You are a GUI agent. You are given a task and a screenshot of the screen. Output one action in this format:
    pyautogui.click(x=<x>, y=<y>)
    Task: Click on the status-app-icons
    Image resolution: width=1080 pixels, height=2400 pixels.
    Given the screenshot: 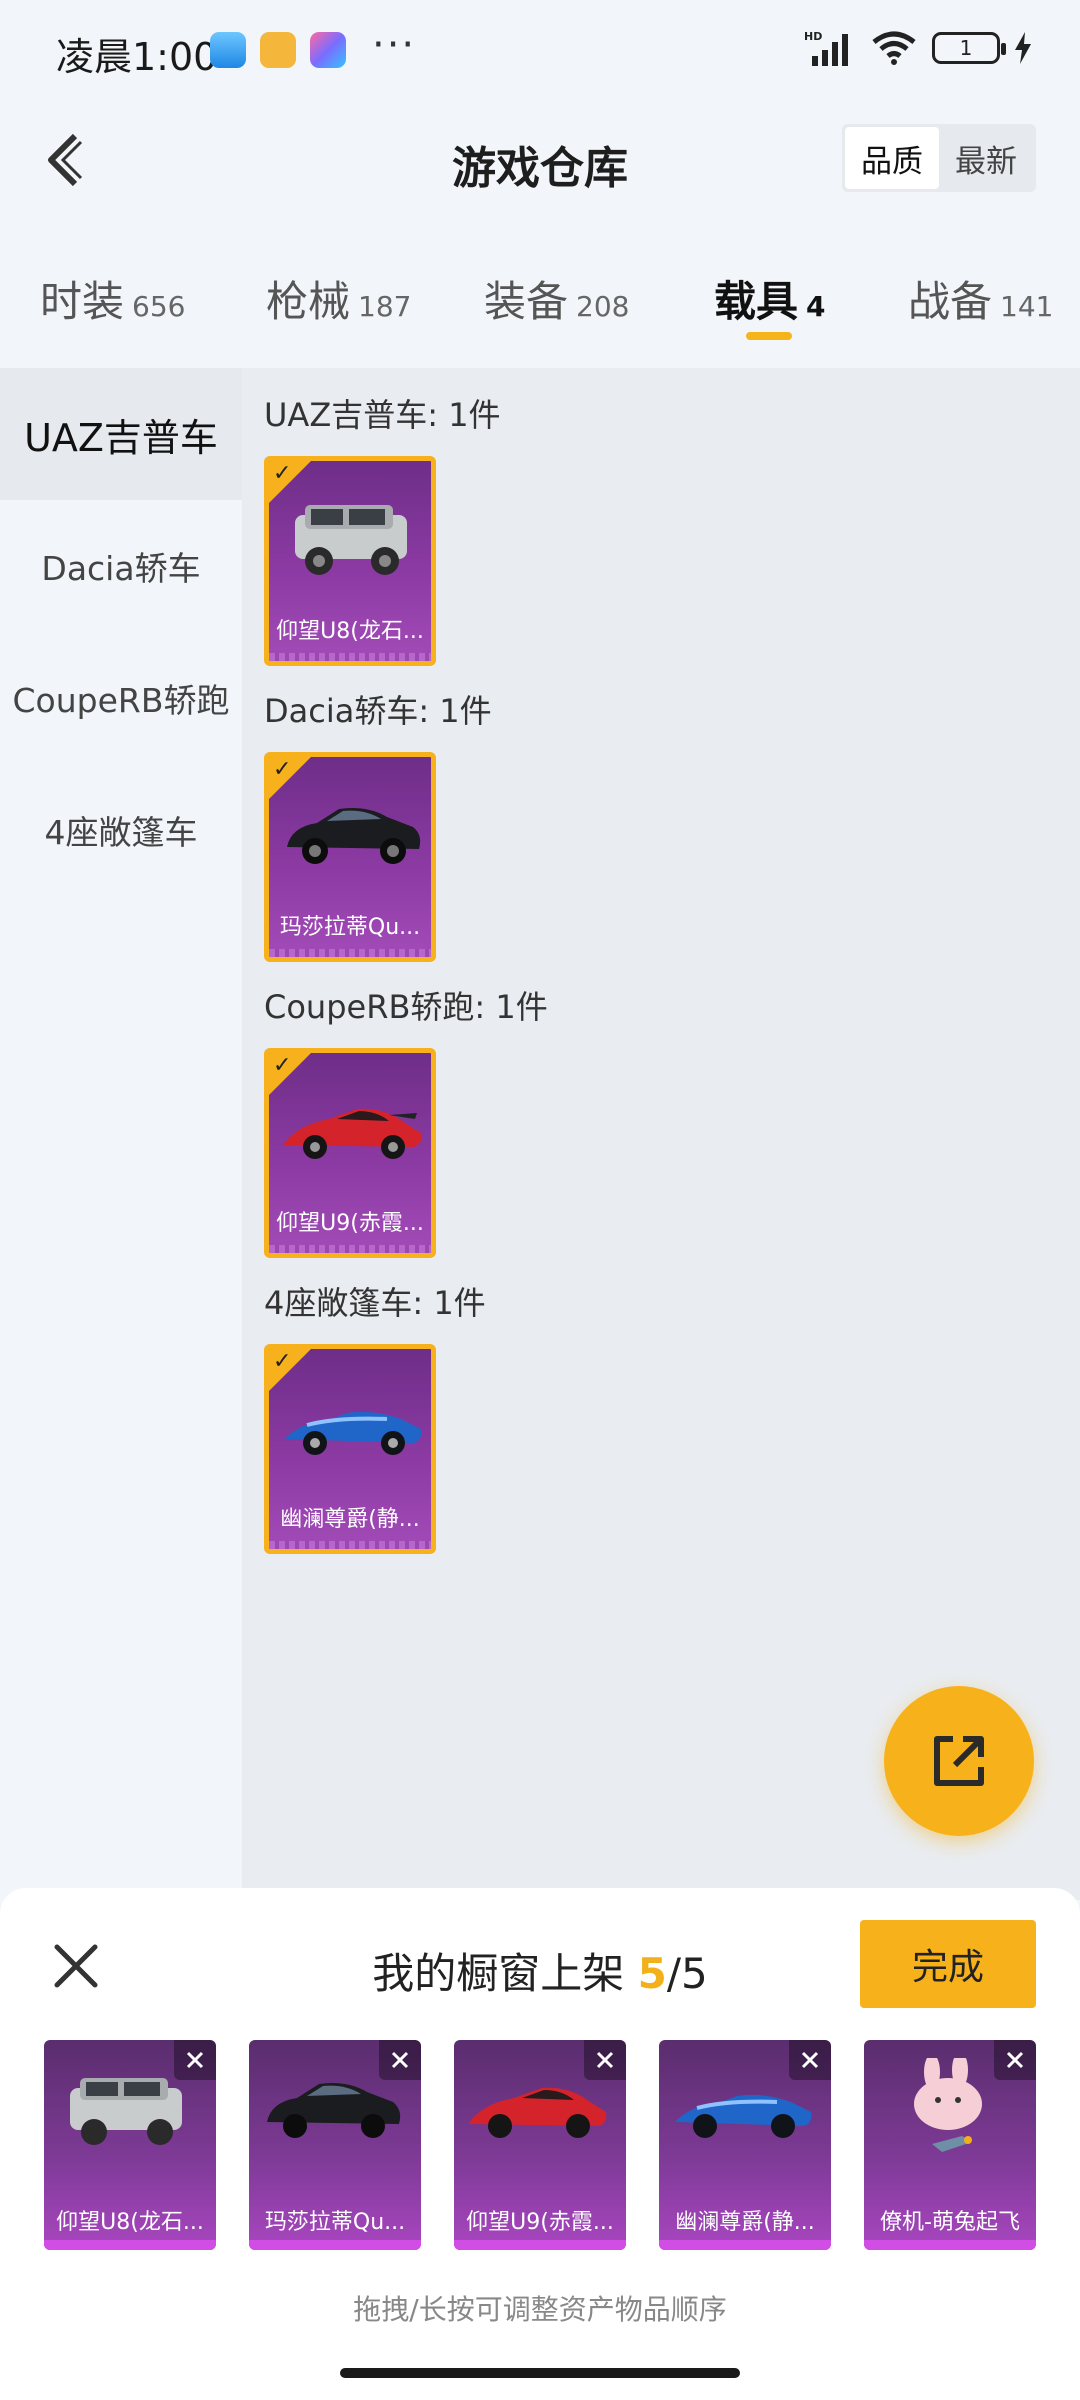 What is the action you would take?
    pyautogui.click(x=278, y=50)
    